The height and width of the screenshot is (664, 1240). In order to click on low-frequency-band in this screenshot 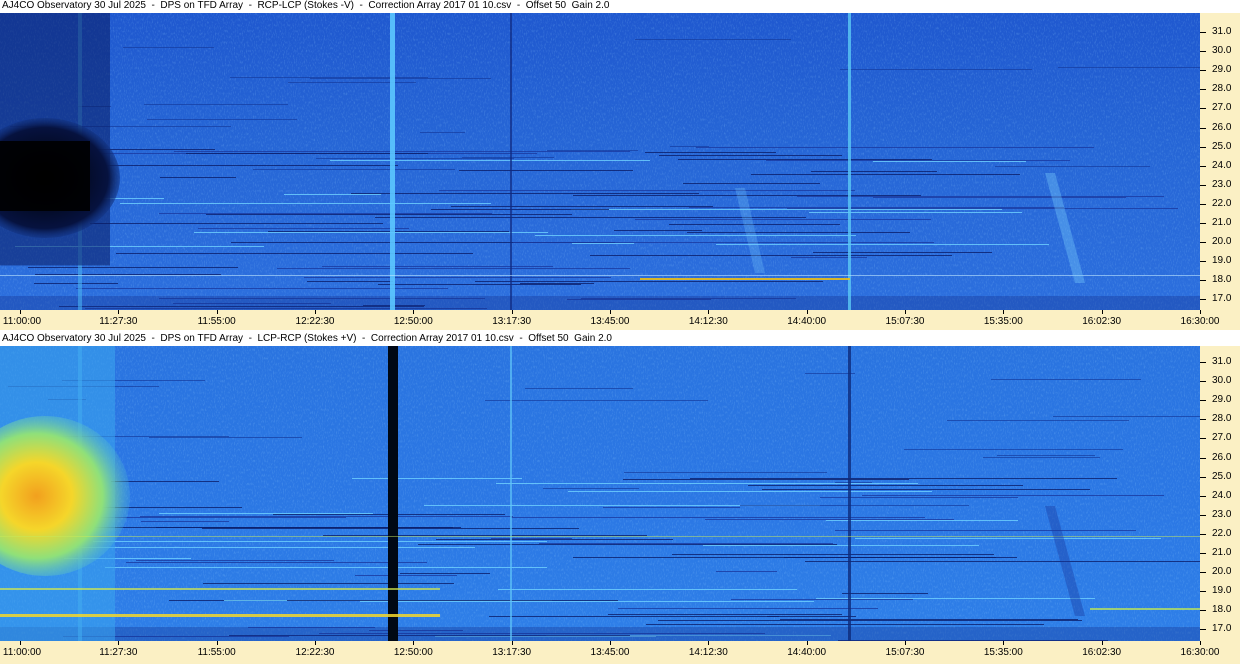, I will do `click(600, 303)`.